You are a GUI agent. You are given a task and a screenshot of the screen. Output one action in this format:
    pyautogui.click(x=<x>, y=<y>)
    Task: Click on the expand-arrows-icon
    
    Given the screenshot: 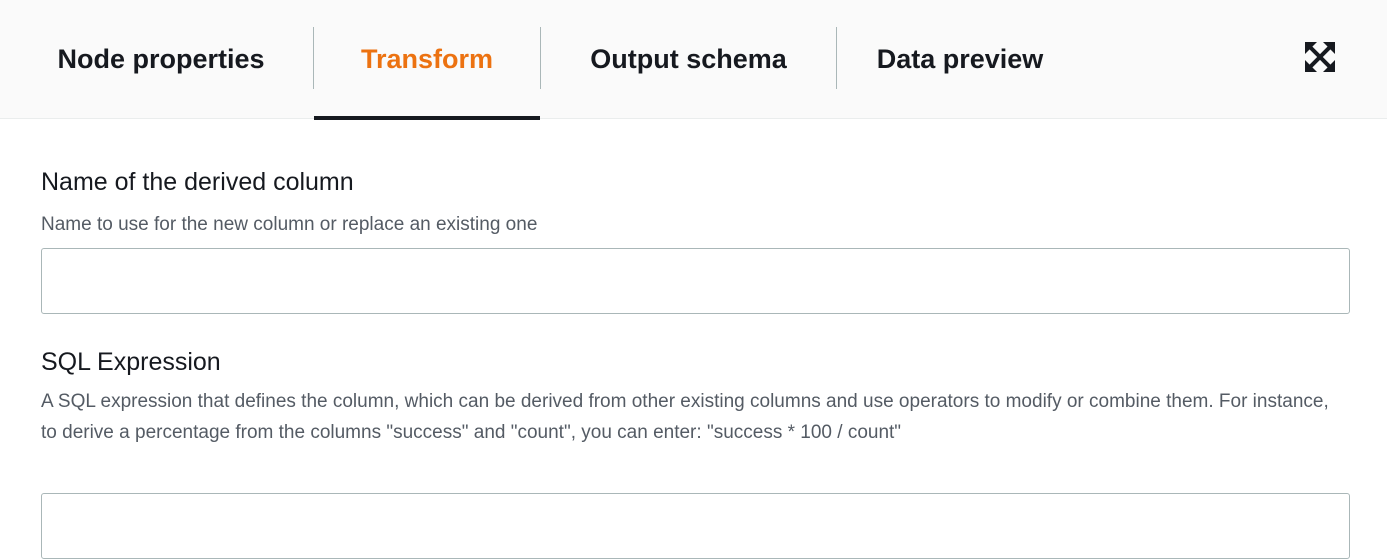 What is the action you would take?
    pyautogui.click(x=1320, y=57)
    